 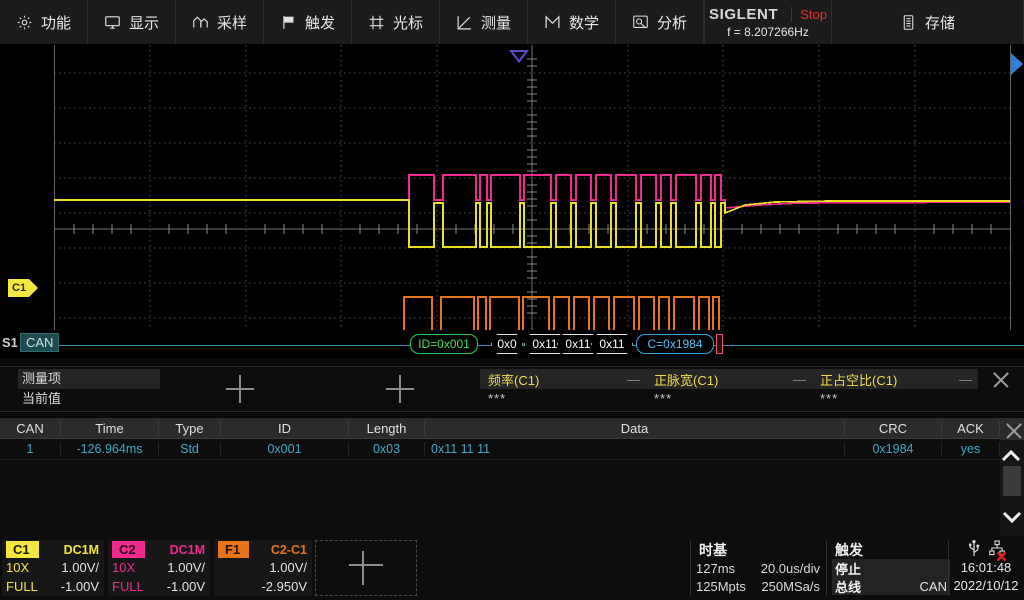 I want to click on cell-data: 0x11 11 11, so click(x=635, y=449).